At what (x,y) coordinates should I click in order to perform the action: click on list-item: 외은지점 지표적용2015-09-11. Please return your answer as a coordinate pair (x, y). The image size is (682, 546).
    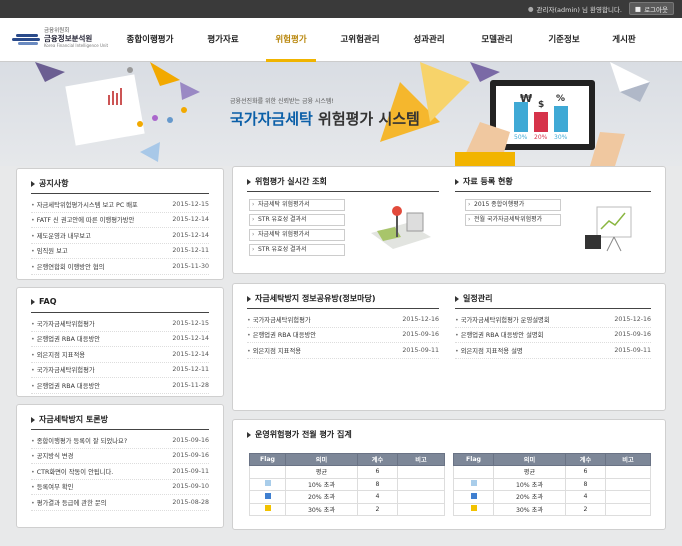
    Looking at the image, I should click on (343, 351).